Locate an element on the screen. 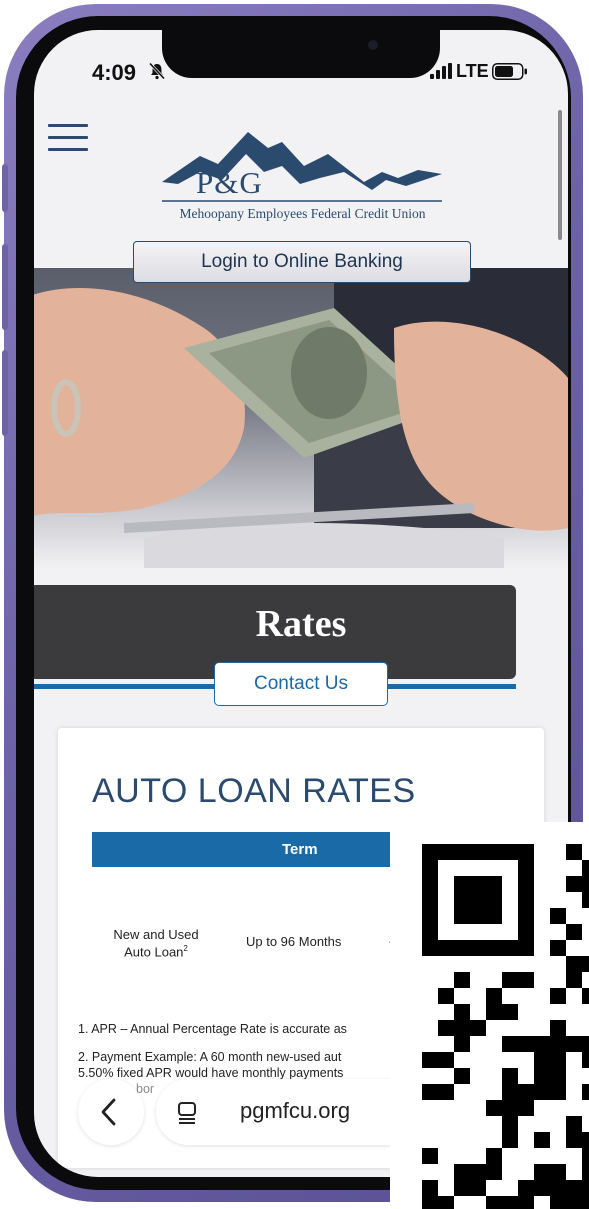  scrollbar is located at coordinates (560, 175).